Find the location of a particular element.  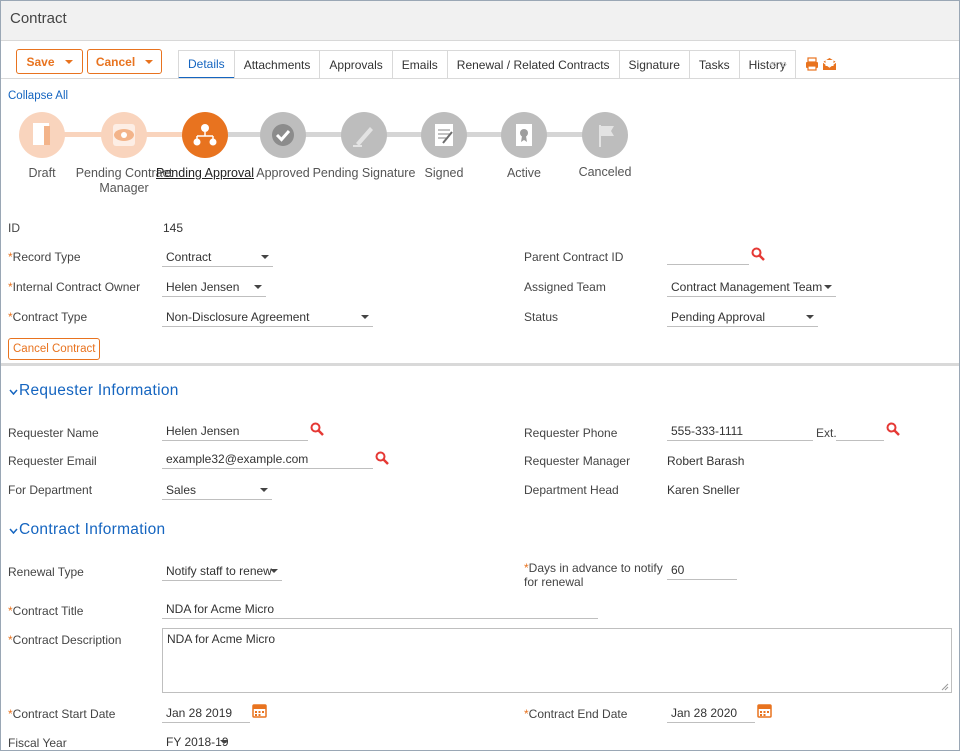

save-button: Save is located at coordinates (49, 61).